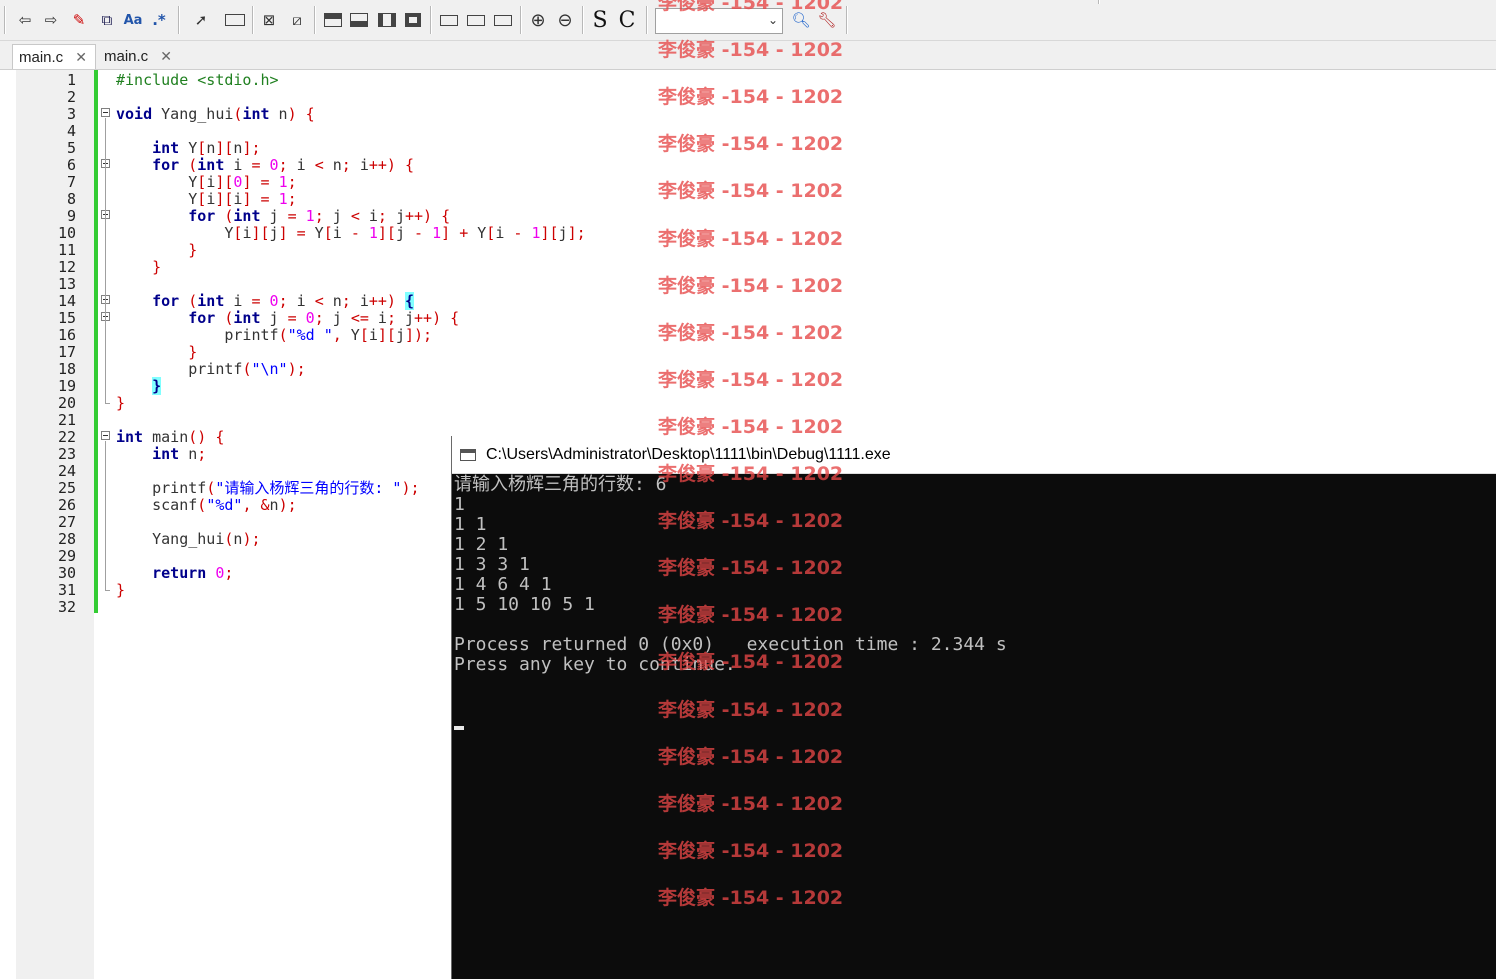 The image size is (1496, 979). What do you see at coordinates (748, 55) in the screenshot?
I see `tab-bar: main.c ✕ main.c ✕` at bounding box center [748, 55].